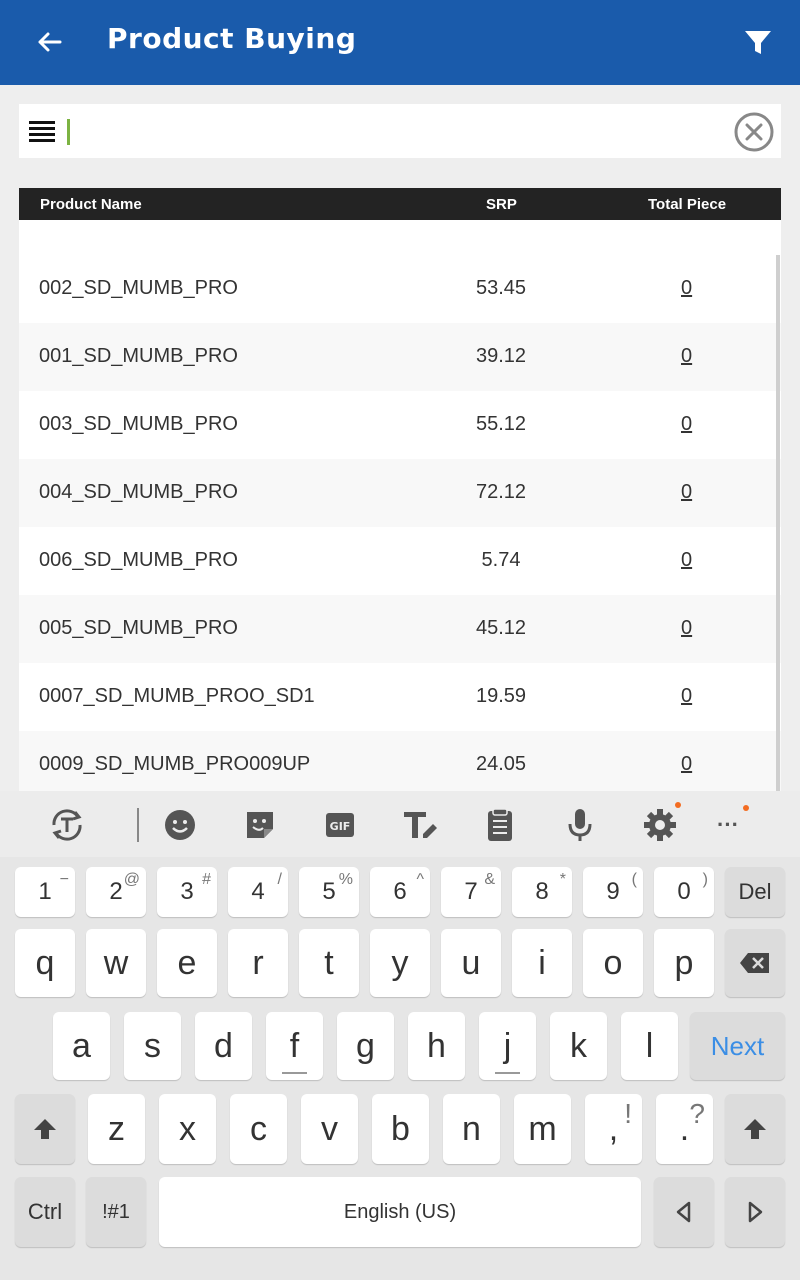  I want to click on gif-label: GIF, so click(340, 826).